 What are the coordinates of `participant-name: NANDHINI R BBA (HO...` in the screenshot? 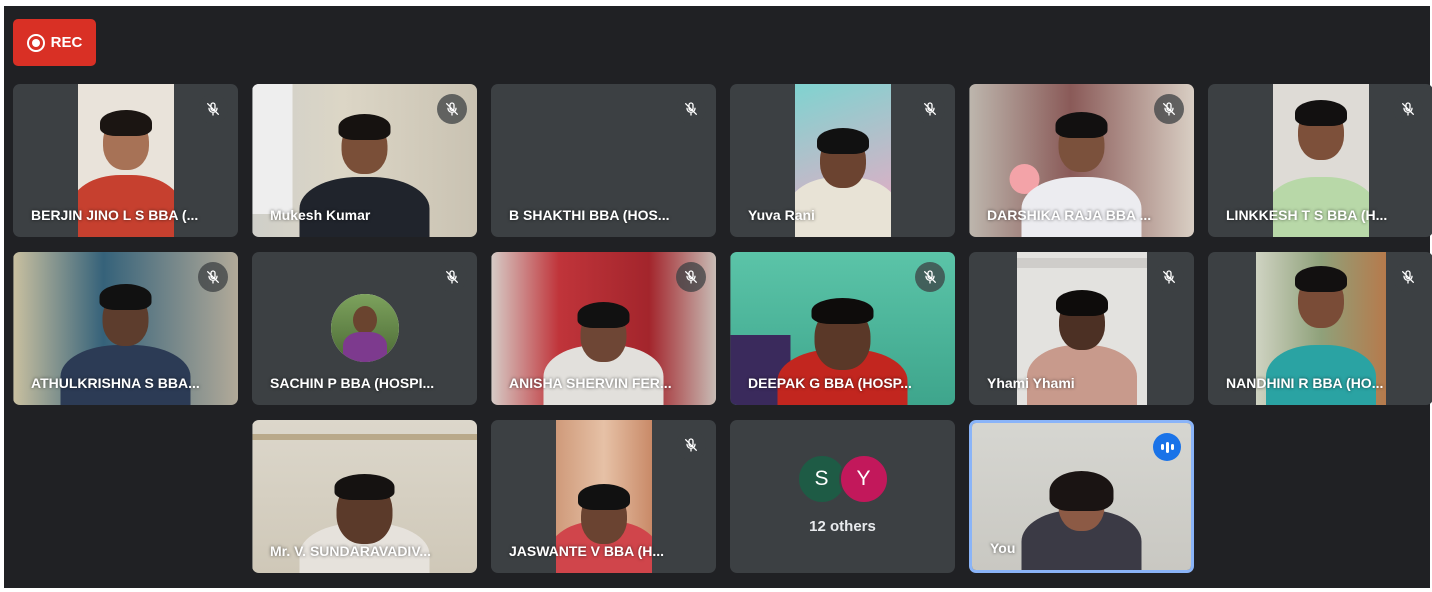 It's located at (1305, 383).